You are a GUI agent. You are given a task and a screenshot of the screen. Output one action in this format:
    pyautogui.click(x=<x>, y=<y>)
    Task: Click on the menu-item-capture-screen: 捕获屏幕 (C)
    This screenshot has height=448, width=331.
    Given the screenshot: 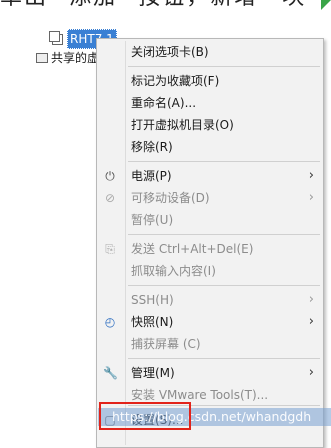 What is the action you would take?
    pyautogui.click(x=210, y=344)
    